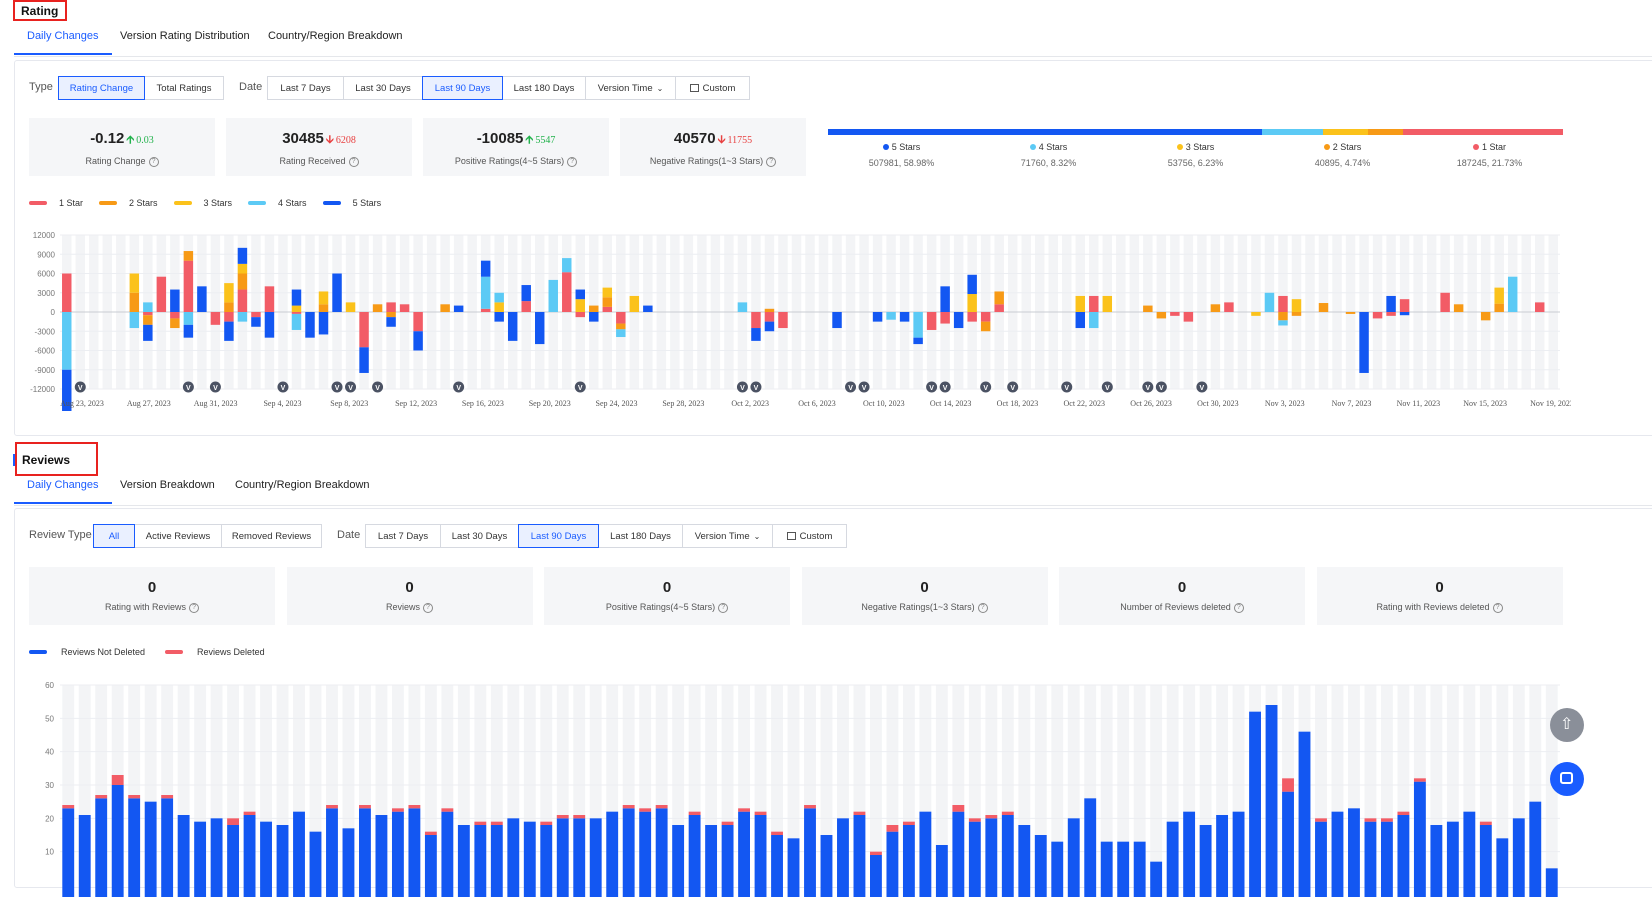 The height and width of the screenshot is (897, 1652). What do you see at coordinates (1489, 155) in the screenshot?
I see `distribution-item: 1 Star 187245, 21.73%` at bounding box center [1489, 155].